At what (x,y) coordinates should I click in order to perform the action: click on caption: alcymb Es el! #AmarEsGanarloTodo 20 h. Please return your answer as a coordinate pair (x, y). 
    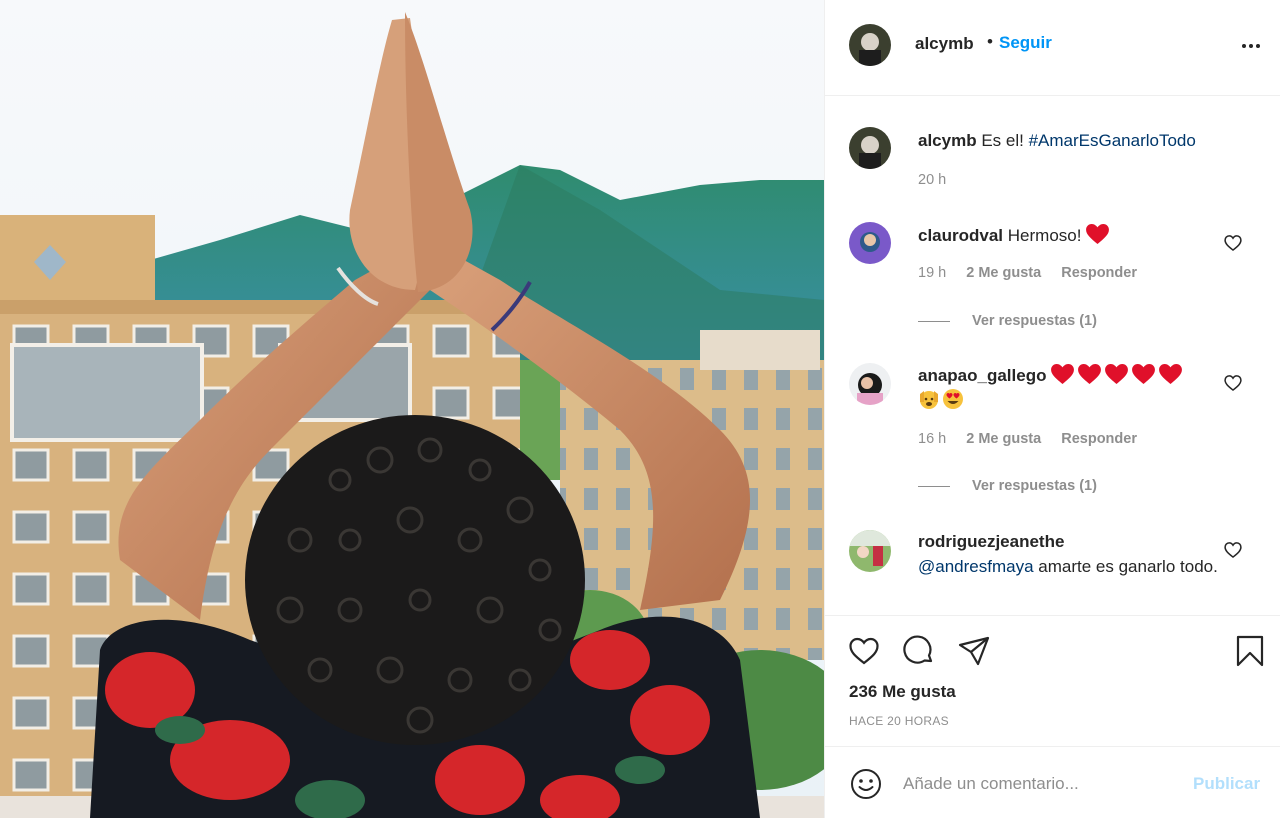
    Looking at the image, I should click on (1052, 152).